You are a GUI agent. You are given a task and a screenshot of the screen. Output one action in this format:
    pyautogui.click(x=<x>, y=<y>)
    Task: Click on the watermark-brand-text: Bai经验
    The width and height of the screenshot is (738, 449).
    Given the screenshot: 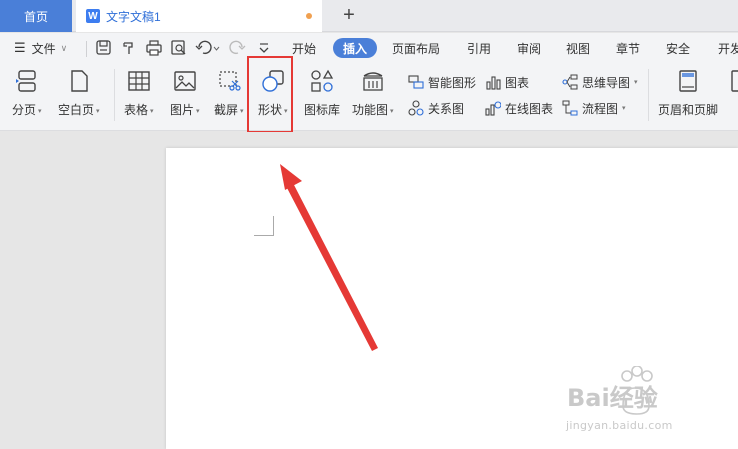 What is the action you would take?
    pyautogui.click(x=612, y=398)
    